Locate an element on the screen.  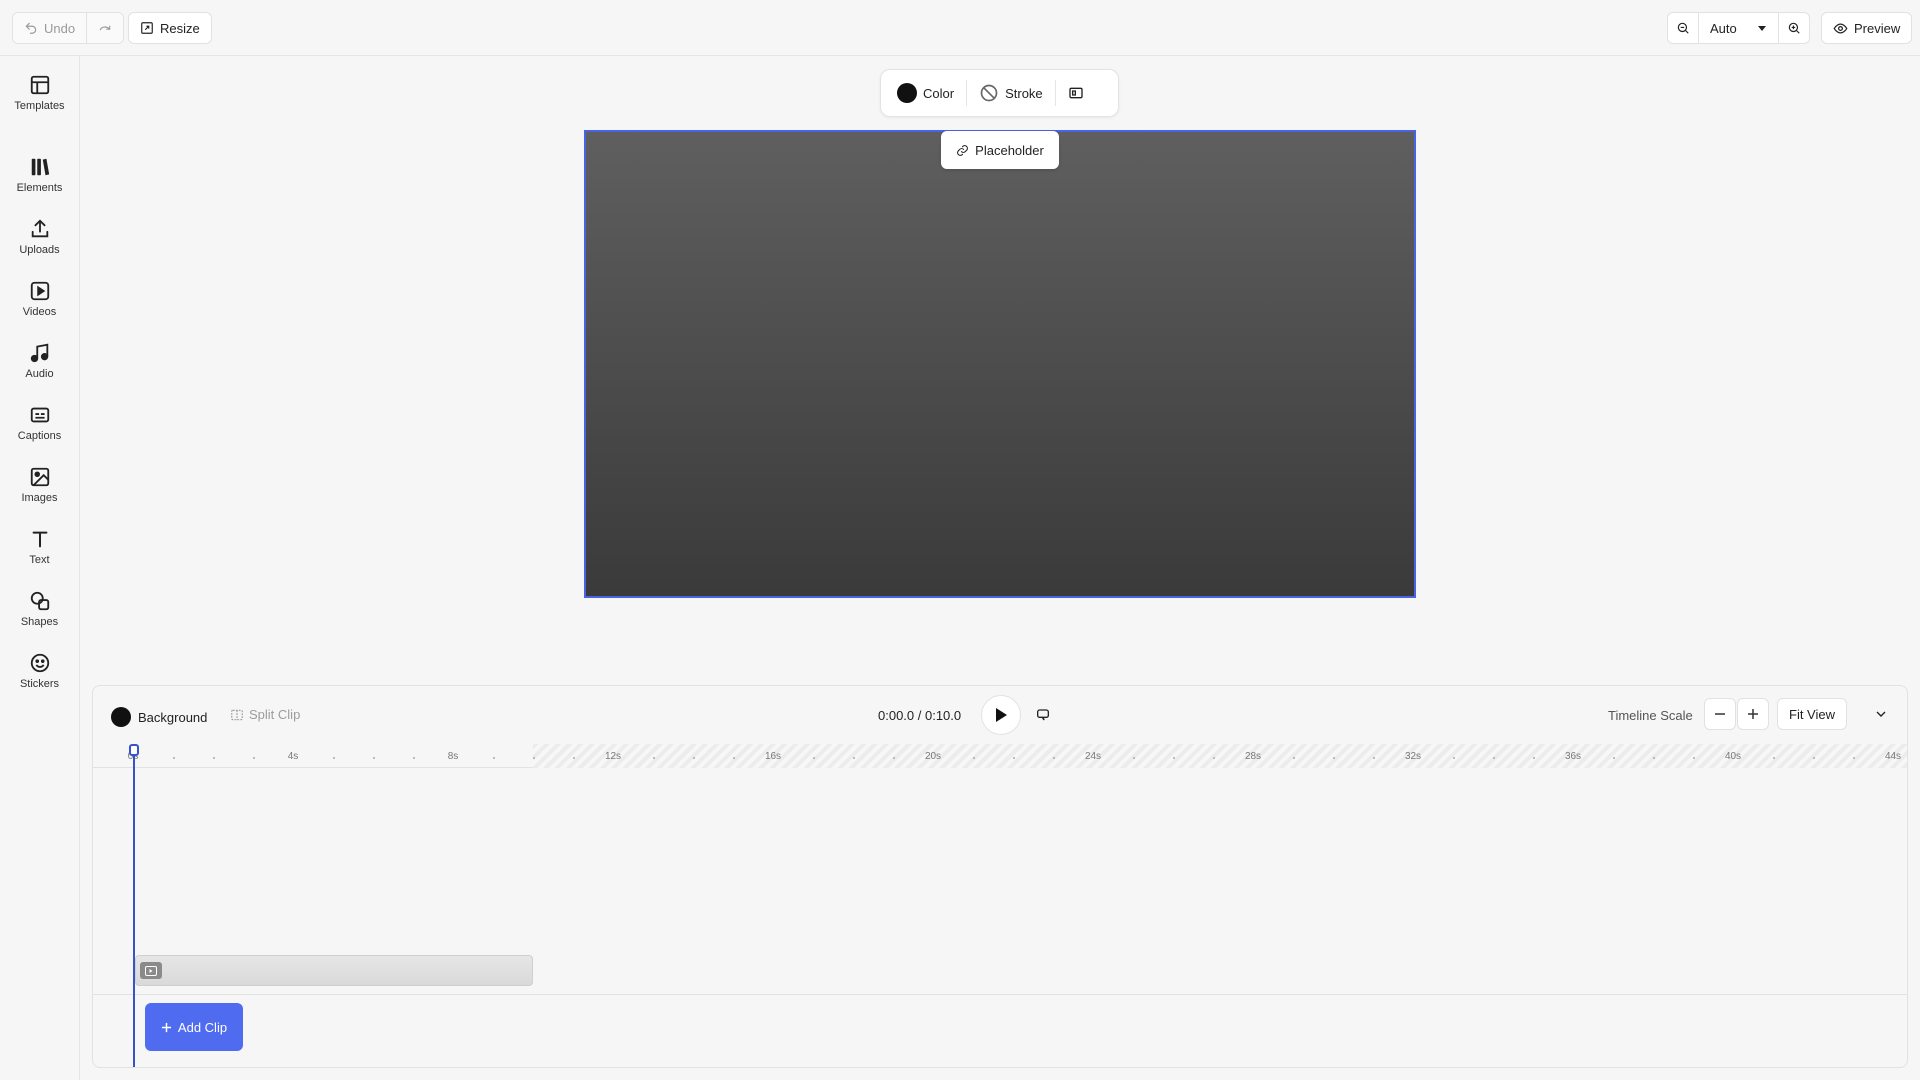
captions-icon is located at coordinates (39, 415).